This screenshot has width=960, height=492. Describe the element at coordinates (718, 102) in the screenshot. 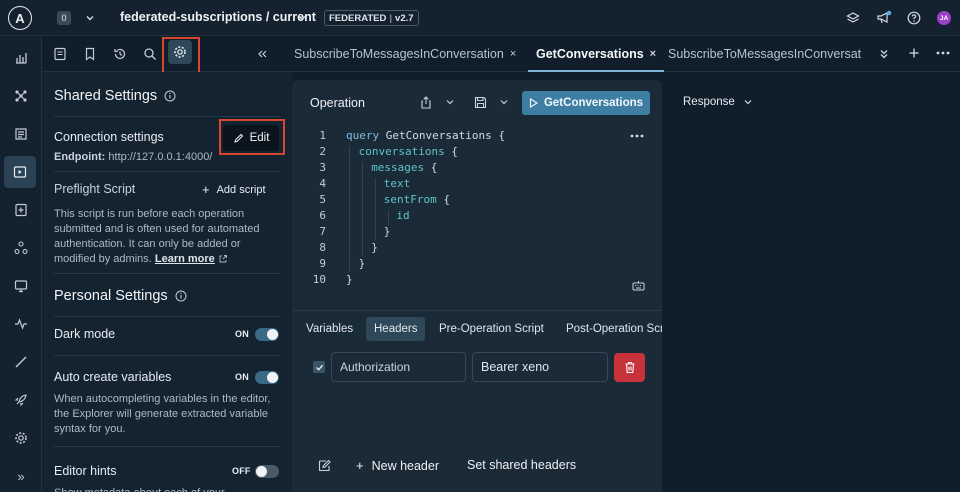

I see `response-dropdown: Response` at that location.